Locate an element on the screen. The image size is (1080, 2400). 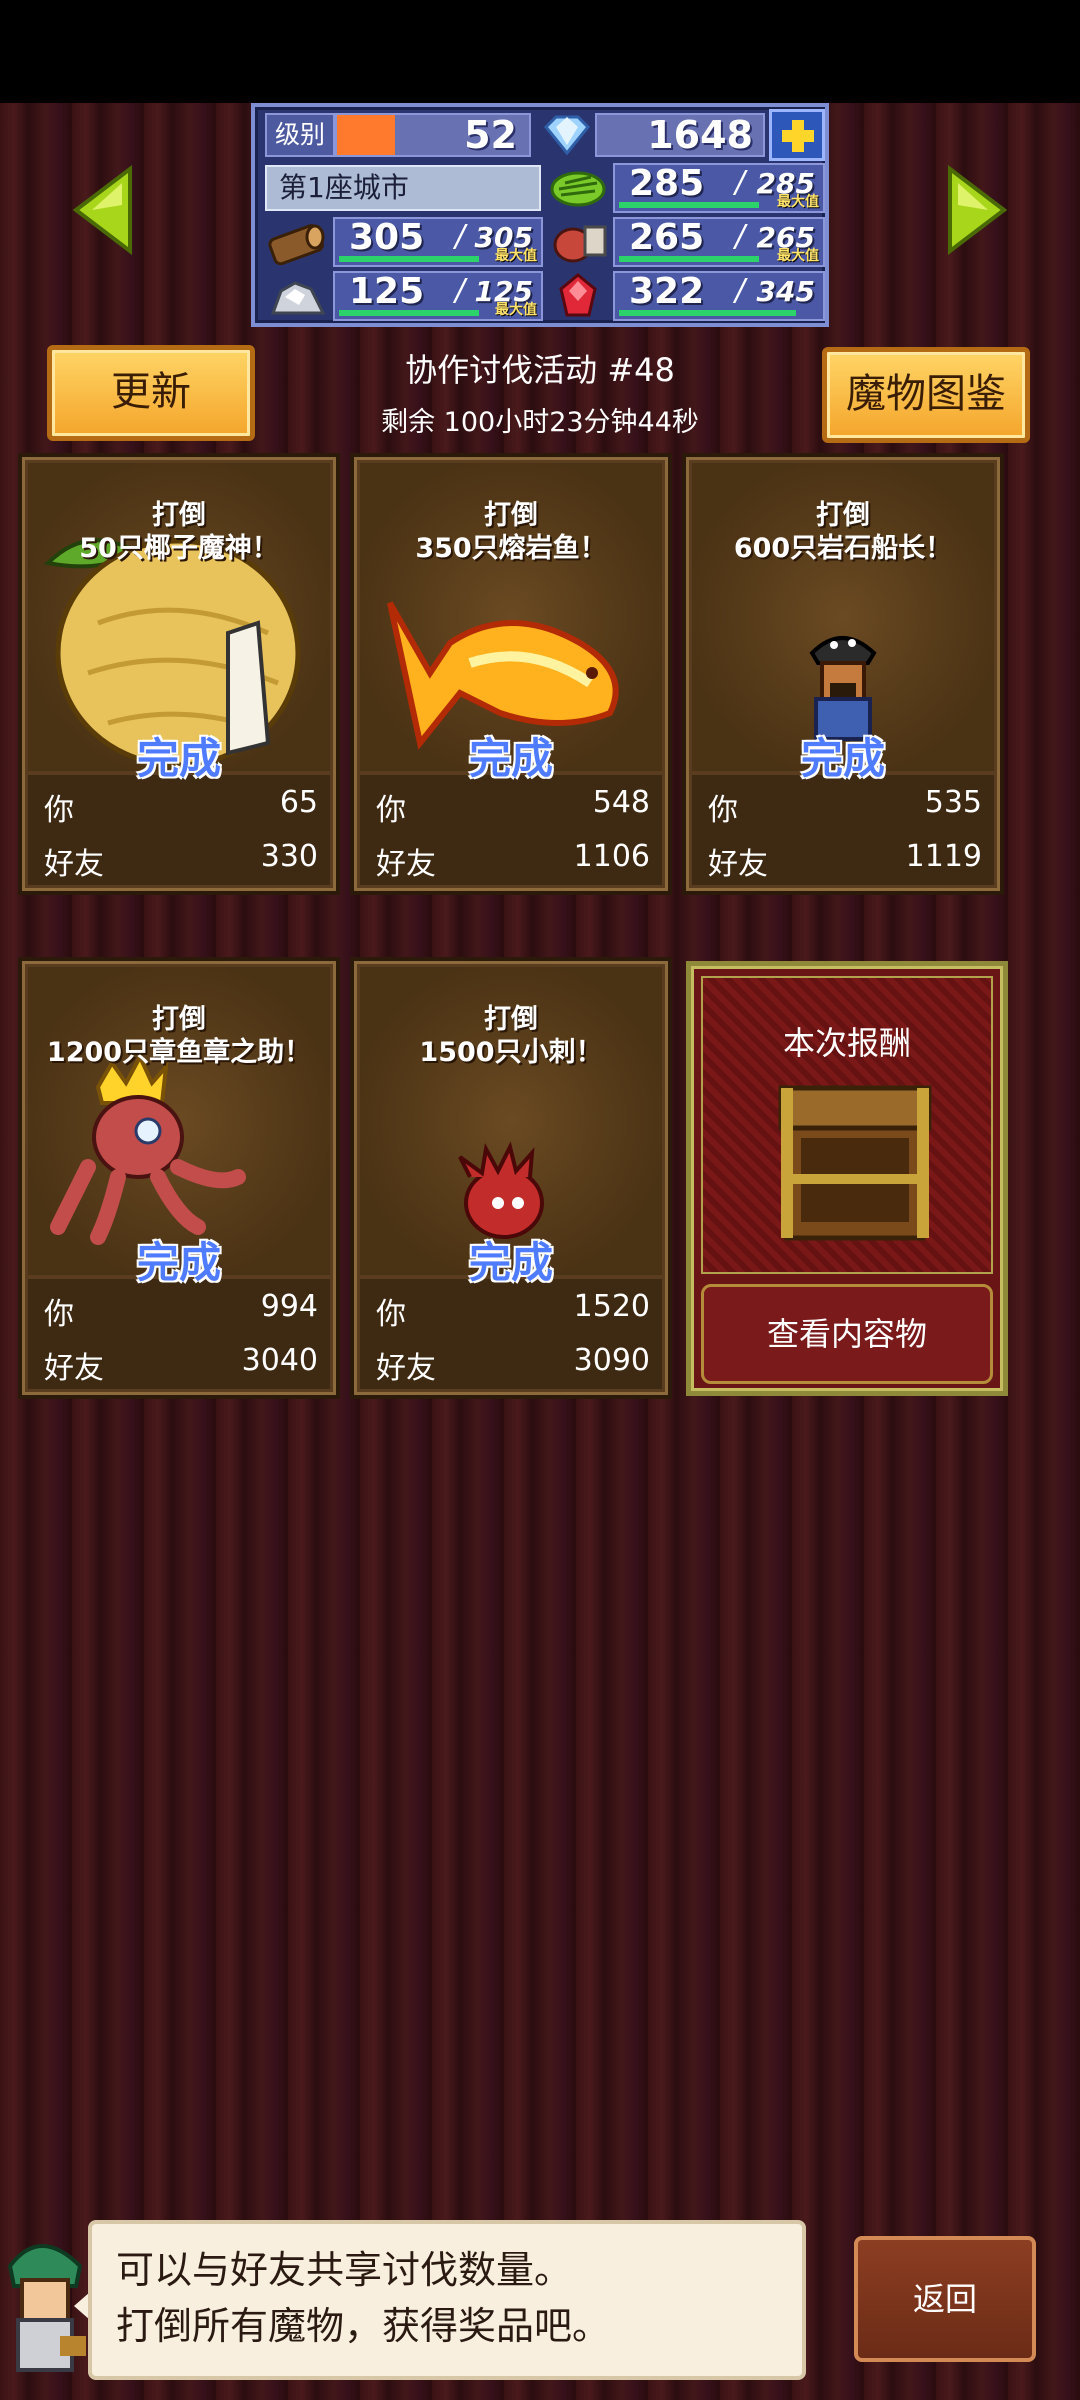
add-gems-button is located at coordinates (797, 135).